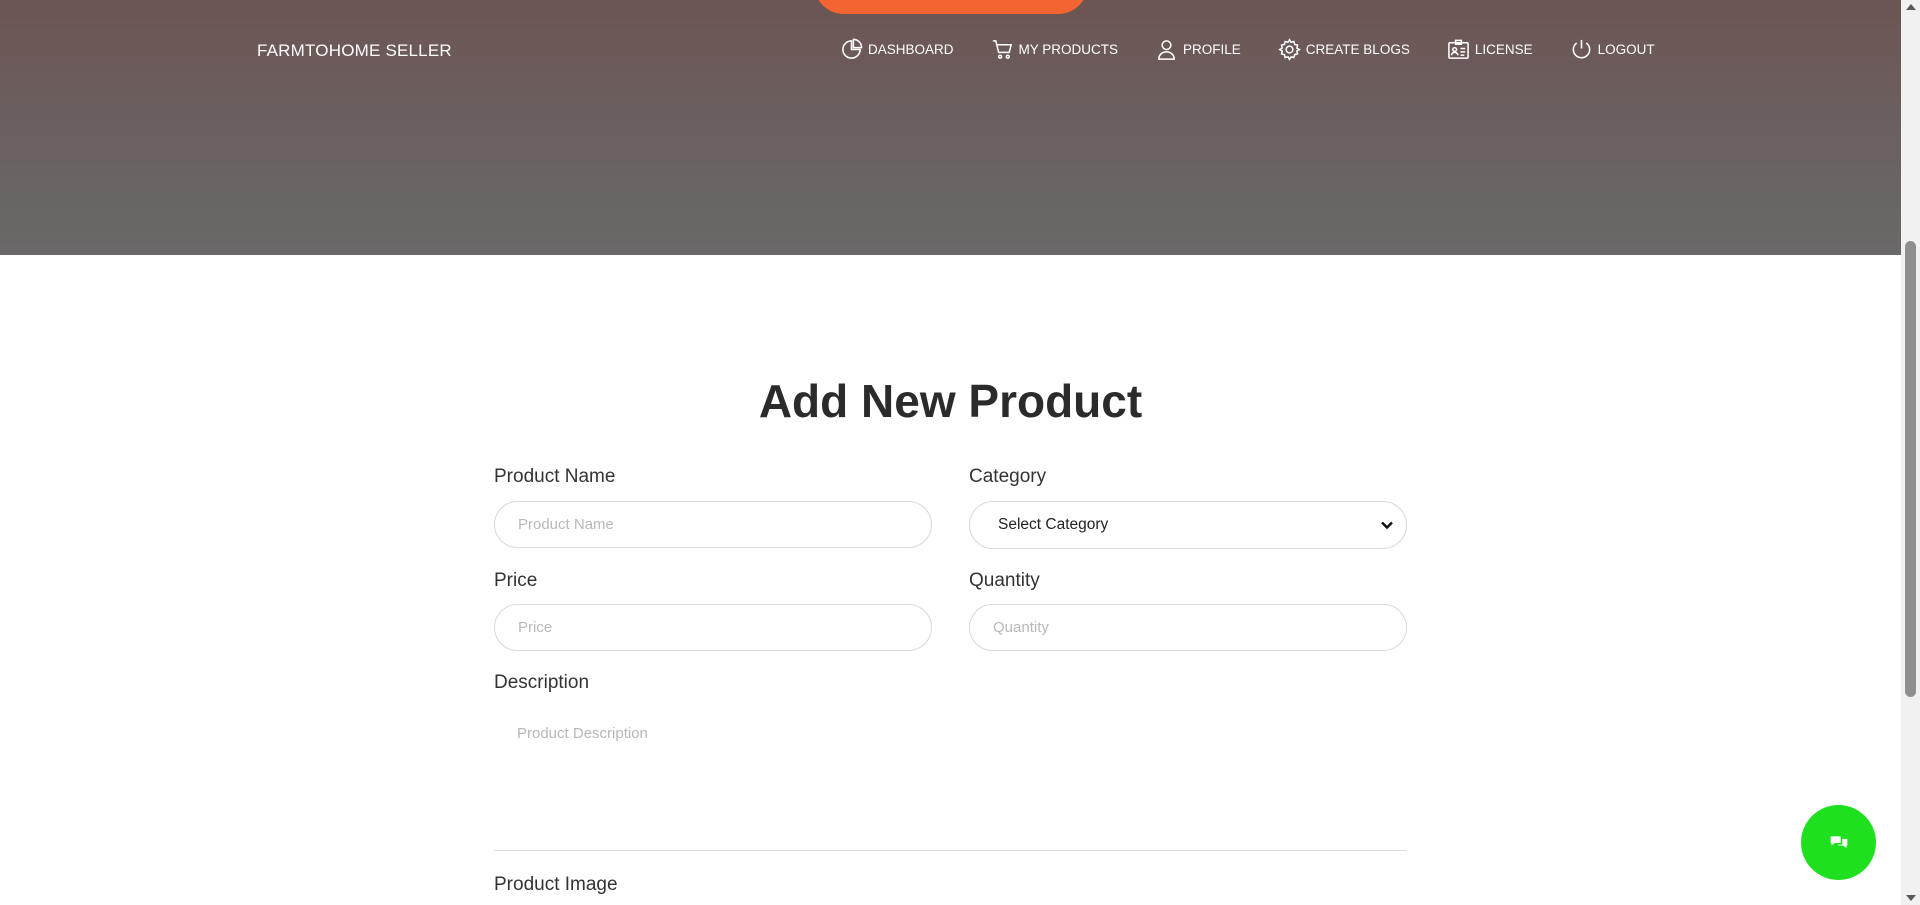 The image size is (1920, 905). What do you see at coordinates (1289, 49) in the screenshot?
I see `gear-icon` at bounding box center [1289, 49].